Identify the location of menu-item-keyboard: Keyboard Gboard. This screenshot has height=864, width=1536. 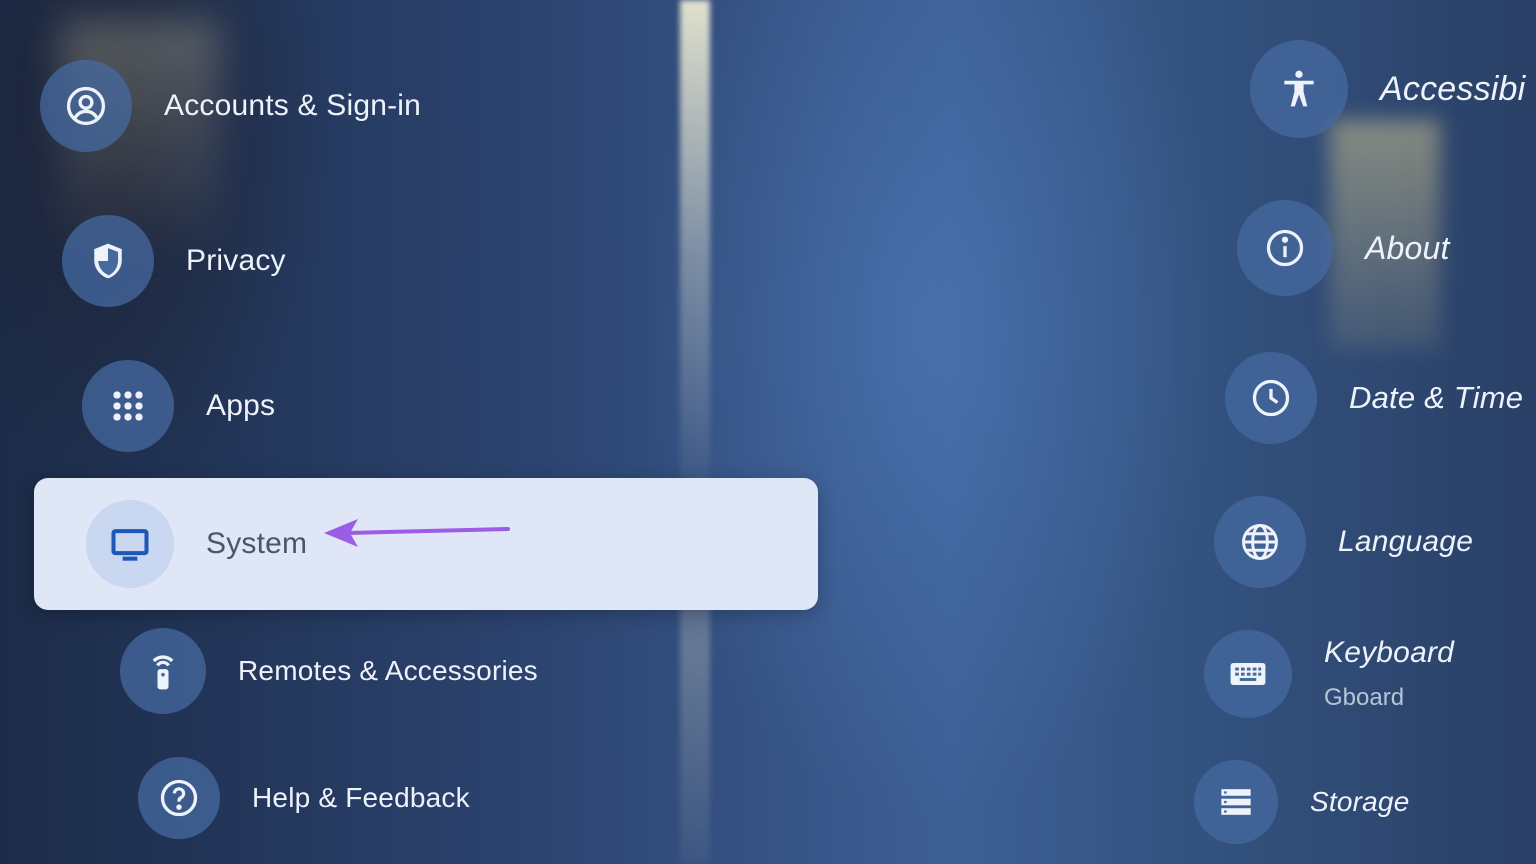
(1329, 674).